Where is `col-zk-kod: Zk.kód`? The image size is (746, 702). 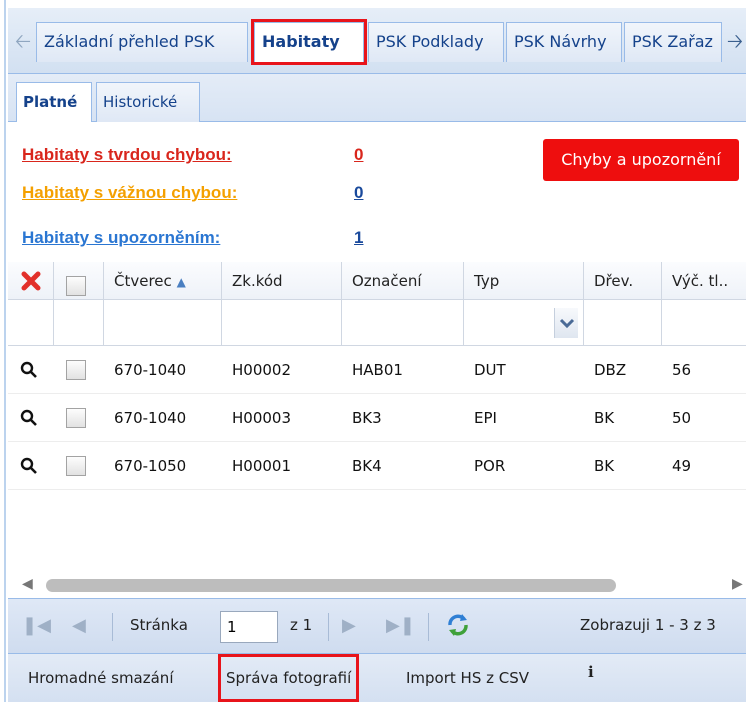 col-zk-kod: Zk.kód is located at coordinates (282, 304).